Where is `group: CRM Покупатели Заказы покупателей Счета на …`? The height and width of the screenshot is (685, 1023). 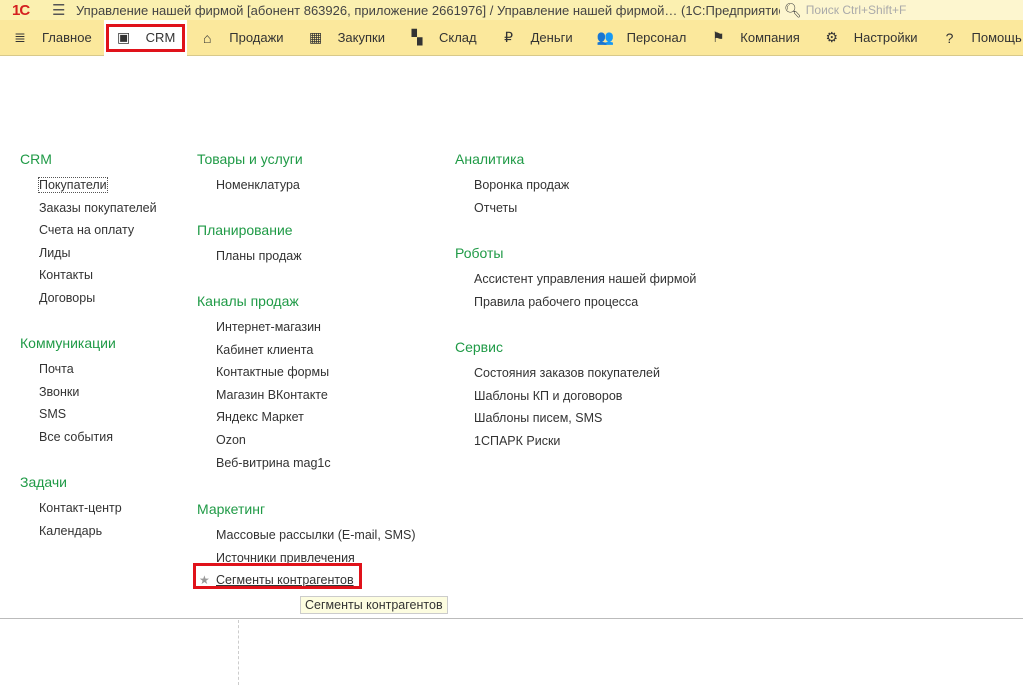 group: CRM Покупатели Заказы покупателей Счета на … is located at coordinates (88, 231).